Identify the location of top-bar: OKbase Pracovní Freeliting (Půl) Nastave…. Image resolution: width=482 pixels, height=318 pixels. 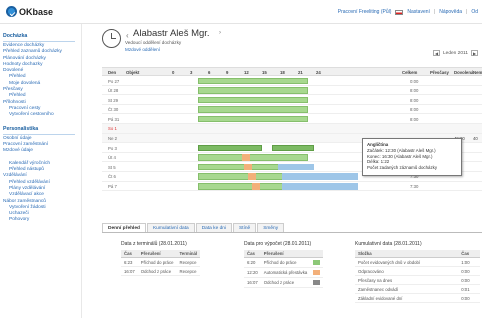
(241, 12).